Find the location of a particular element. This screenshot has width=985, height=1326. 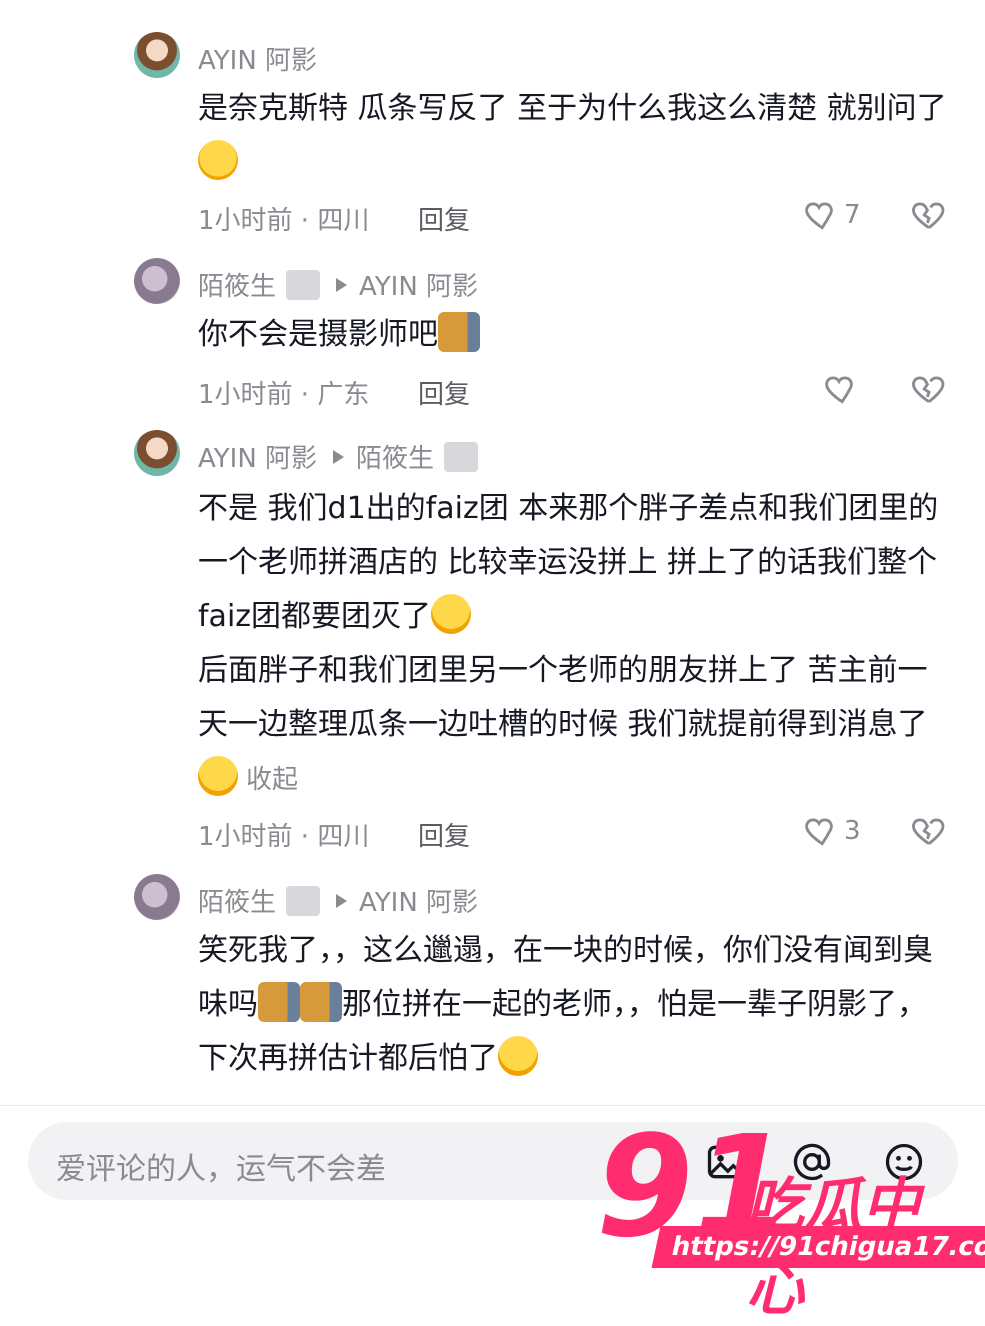

reply-to-name: 陌筱生 is located at coordinates (395, 456).